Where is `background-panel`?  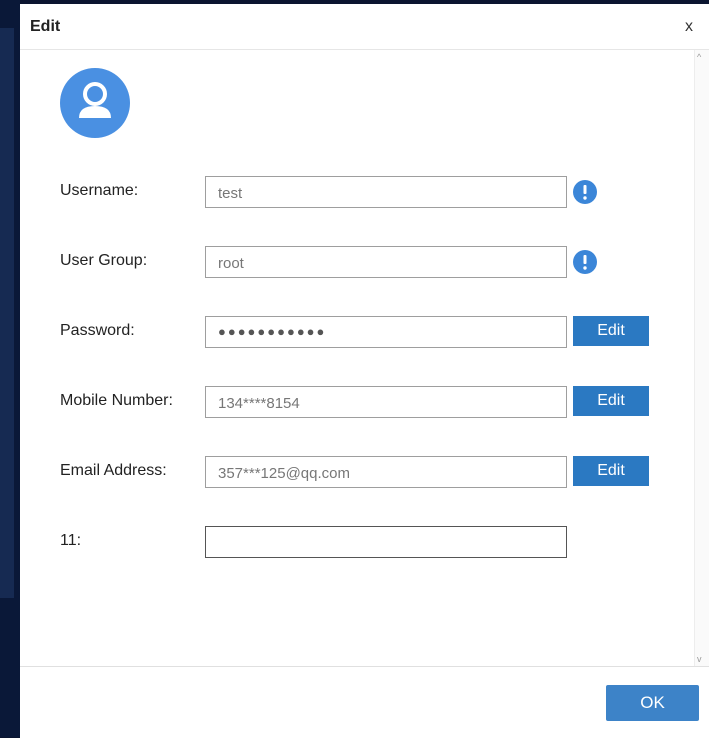
background-panel is located at coordinates (7, 313).